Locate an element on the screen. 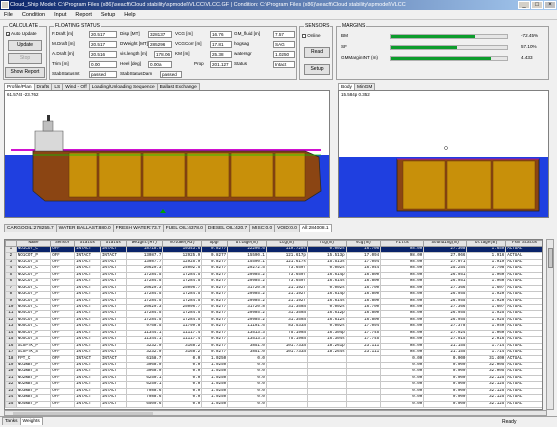  body-section-view: 15.584p 0.352 is located at coordinates (443, 154).